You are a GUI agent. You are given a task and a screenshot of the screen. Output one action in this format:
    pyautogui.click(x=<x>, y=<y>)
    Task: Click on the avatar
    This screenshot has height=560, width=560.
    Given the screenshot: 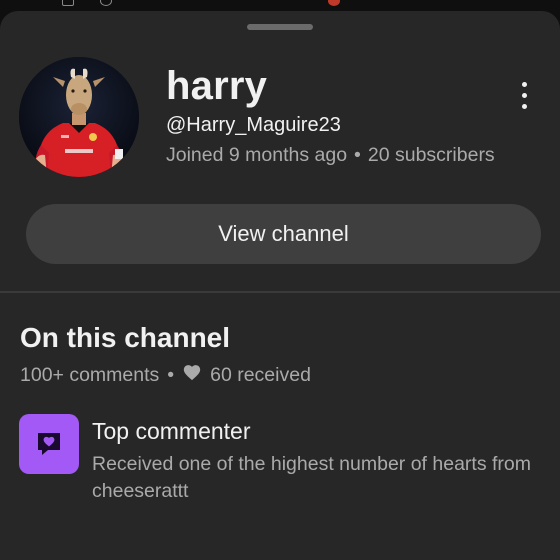 What is the action you would take?
    pyautogui.click(x=79, y=117)
    